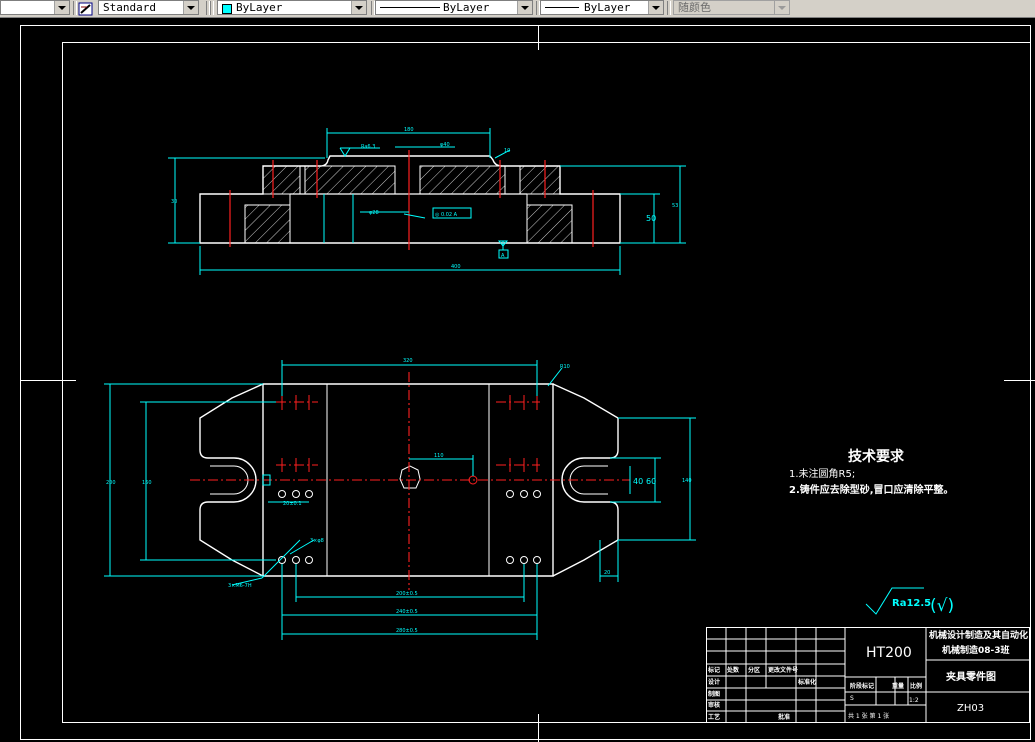  I want to click on dim-label: 20, so click(607, 573).